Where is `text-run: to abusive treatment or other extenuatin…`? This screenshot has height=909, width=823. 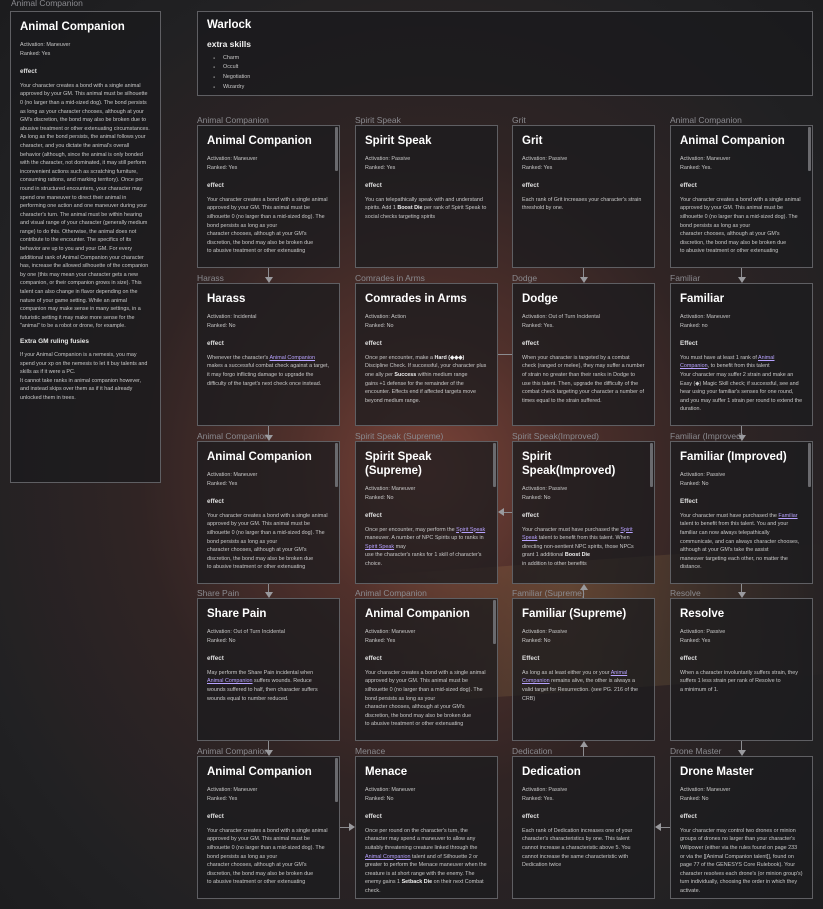 text-run: to abusive treatment or other extenuatin… is located at coordinates (256, 882).